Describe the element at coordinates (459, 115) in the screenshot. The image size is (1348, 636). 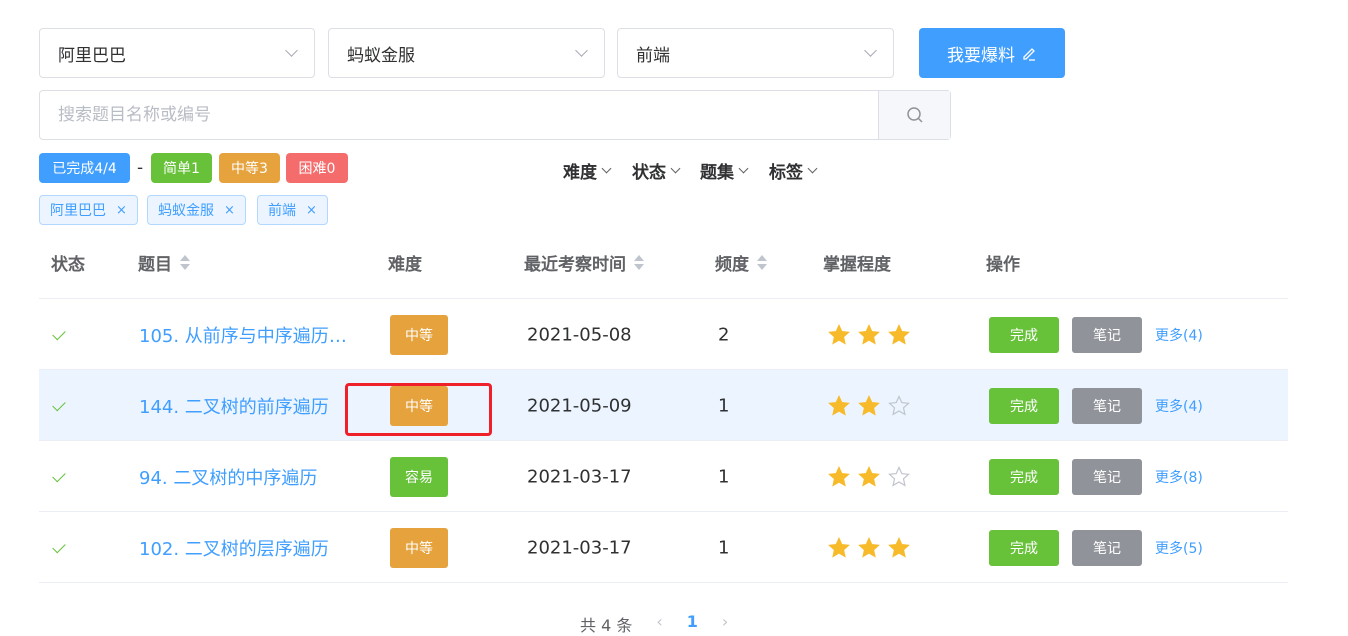
I see `search-input` at that location.